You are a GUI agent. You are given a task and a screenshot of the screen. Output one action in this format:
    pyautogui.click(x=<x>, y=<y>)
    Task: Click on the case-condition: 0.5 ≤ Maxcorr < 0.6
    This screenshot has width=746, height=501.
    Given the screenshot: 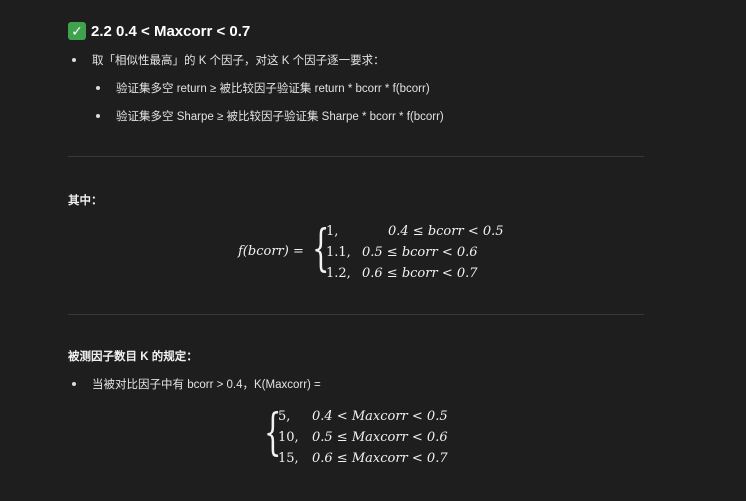 What is the action you would take?
    pyautogui.click(x=380, y=437)
    